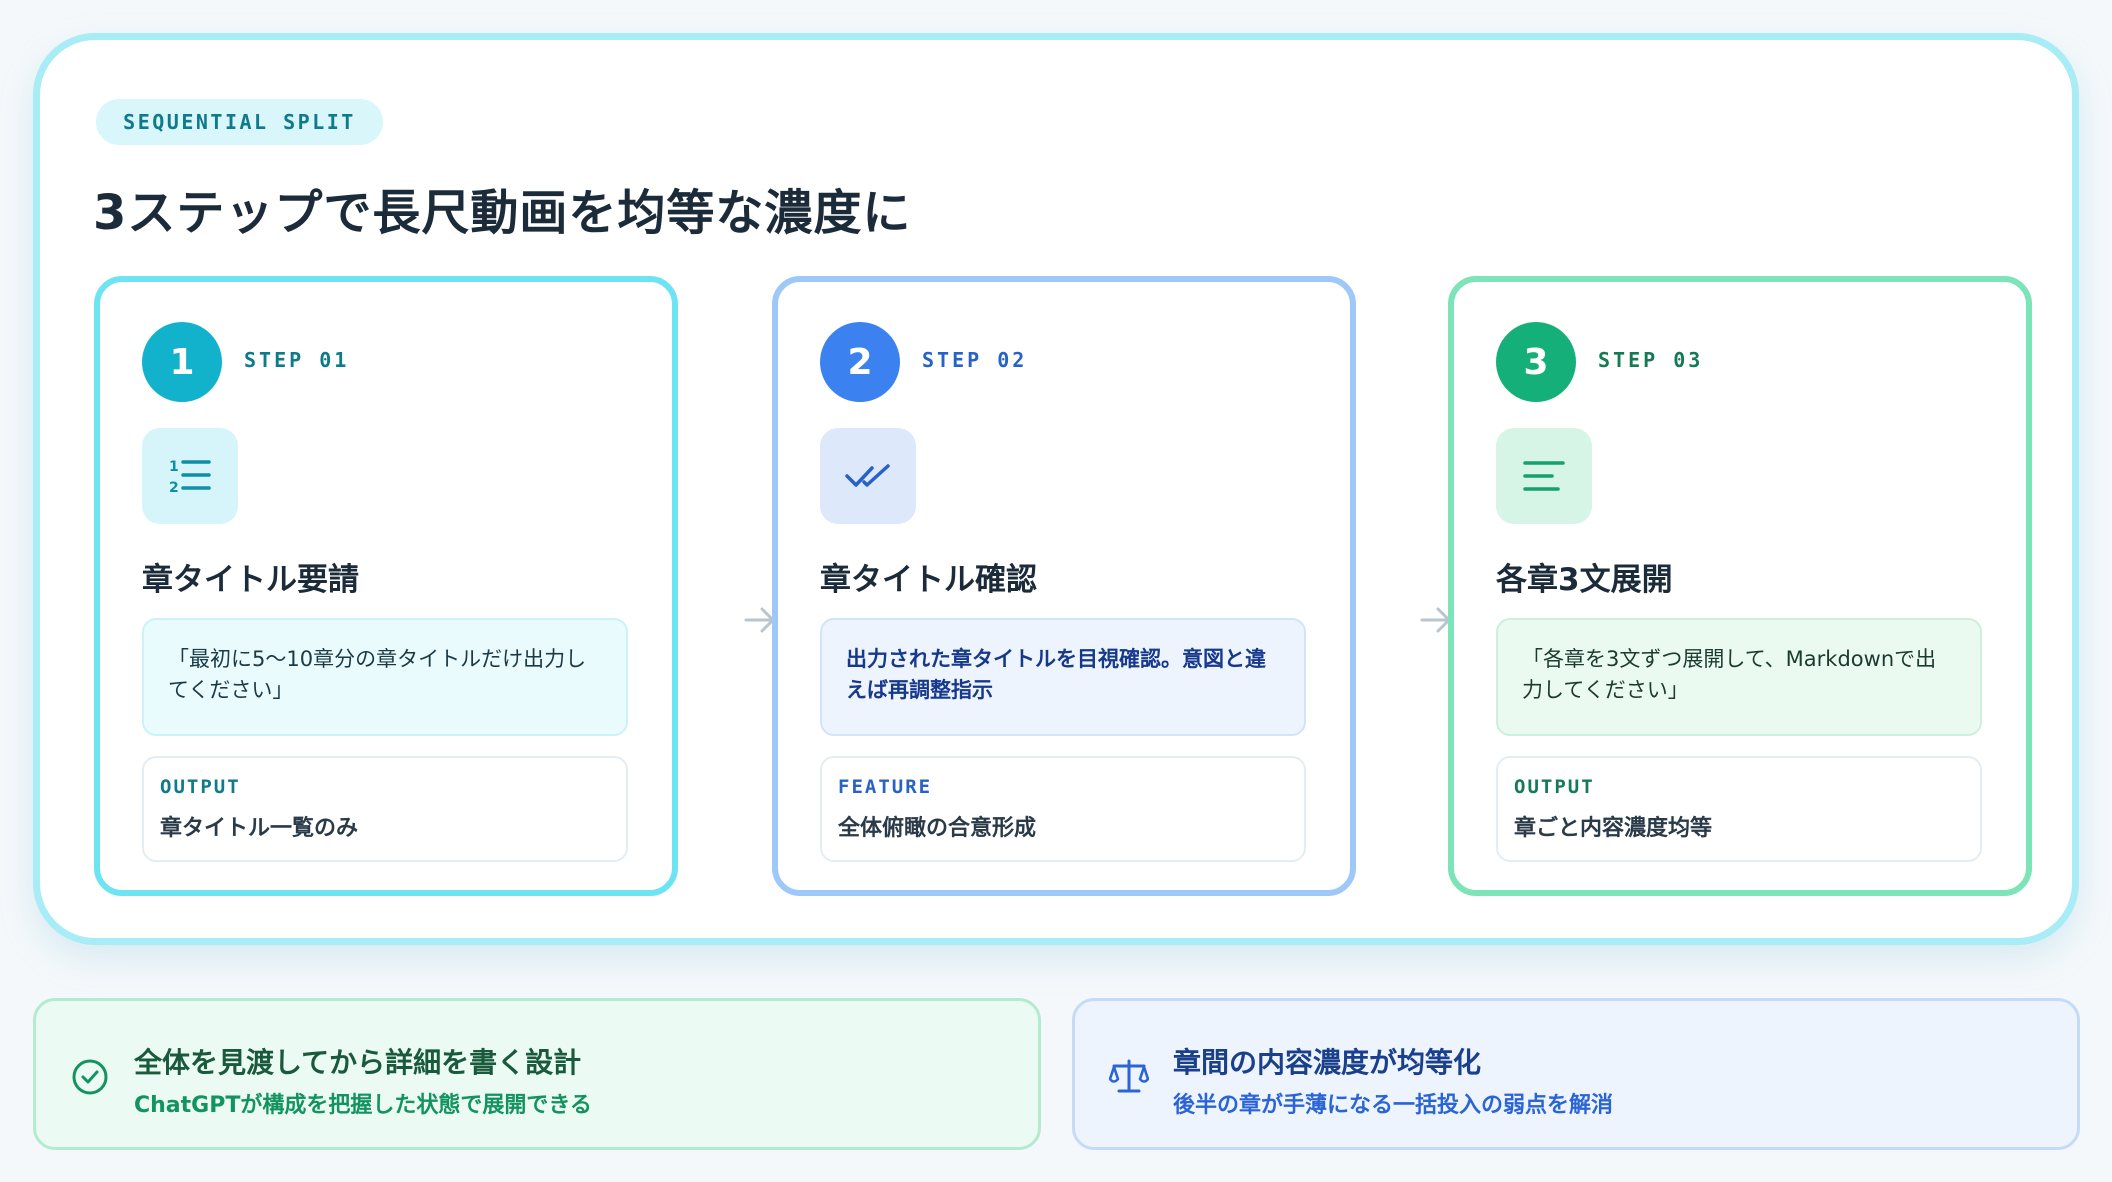 This screenshot has width=2112, height=1182. I want to click on step-label: STEP 03, so click(1651, 360).